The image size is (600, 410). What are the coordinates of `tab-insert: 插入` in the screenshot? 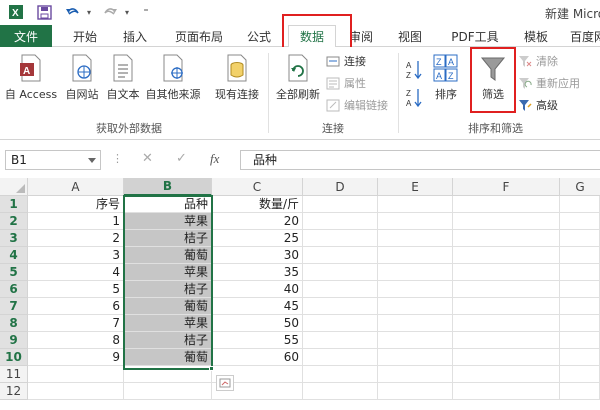 It's located at (135, 36).